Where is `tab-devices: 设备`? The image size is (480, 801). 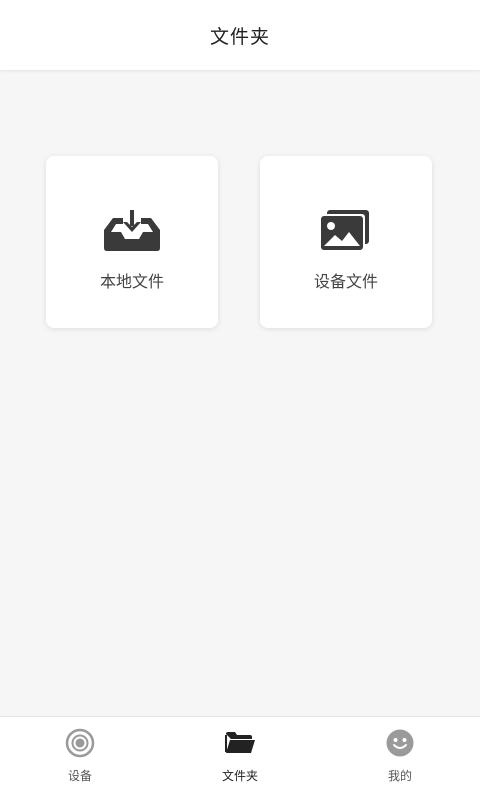
tab-devices: 设备 is located at coordinates (80, 759).